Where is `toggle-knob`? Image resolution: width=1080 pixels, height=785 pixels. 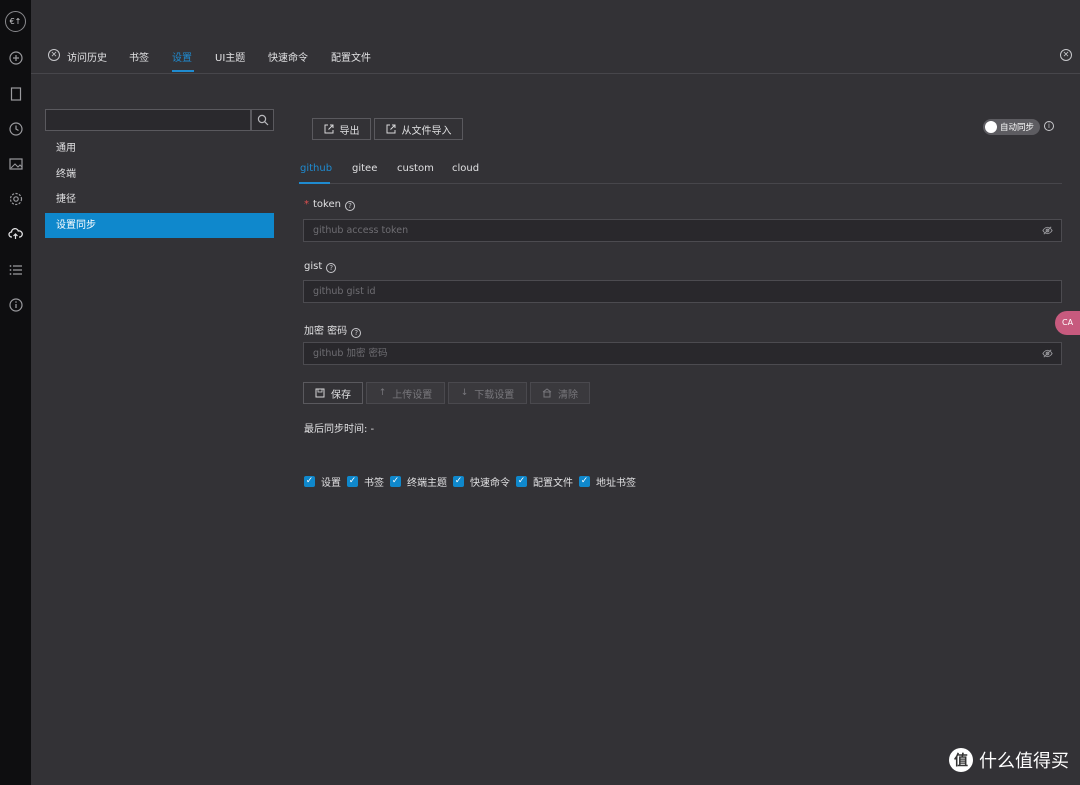
toggle-knob is located at coordinates (991, 127).